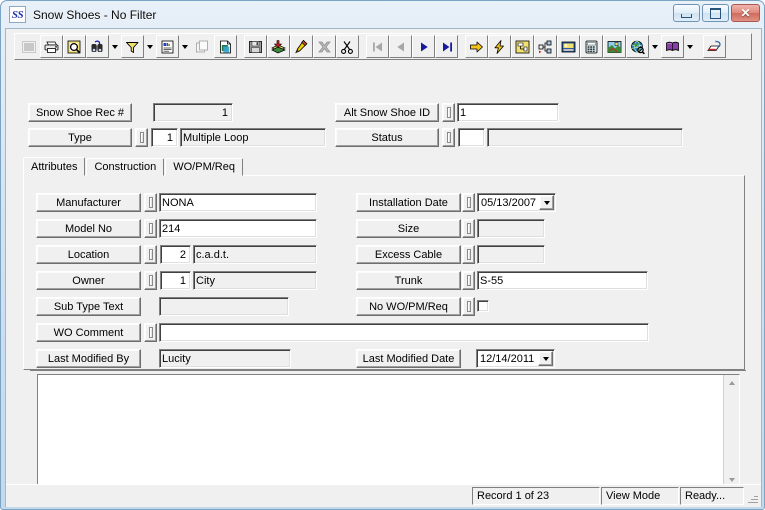 This screenshot has width=765, height=510. What do you see at coordinates (88, 254) in the screenshot?
I see `location-label: Location` at bounding box center [88, 254].